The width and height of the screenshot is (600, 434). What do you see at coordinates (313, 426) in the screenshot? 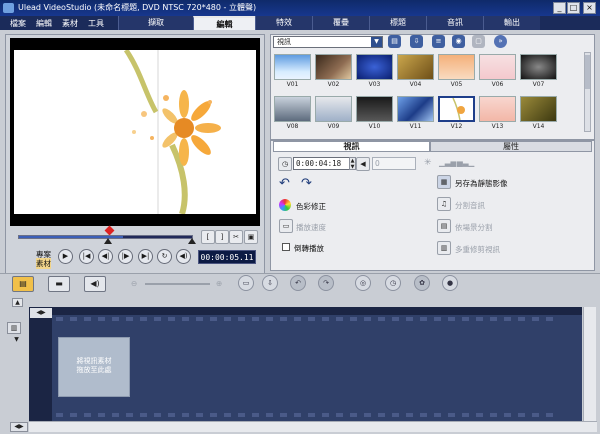
I see `storyboard-horizontal-scrollbar` at bounding box center [313, 426].